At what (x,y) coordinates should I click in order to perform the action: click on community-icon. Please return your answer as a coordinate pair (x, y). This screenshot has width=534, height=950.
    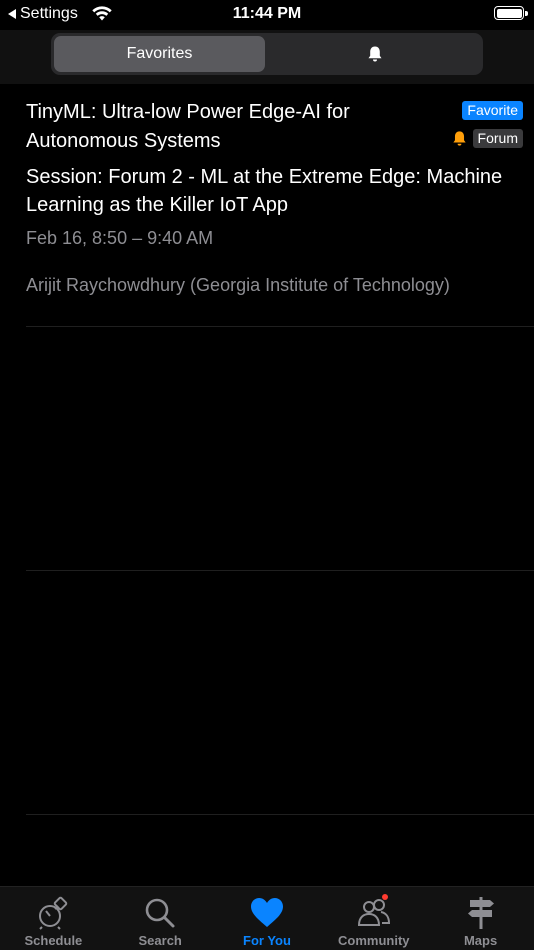
    Looking at the image, I should click on (373, 912).